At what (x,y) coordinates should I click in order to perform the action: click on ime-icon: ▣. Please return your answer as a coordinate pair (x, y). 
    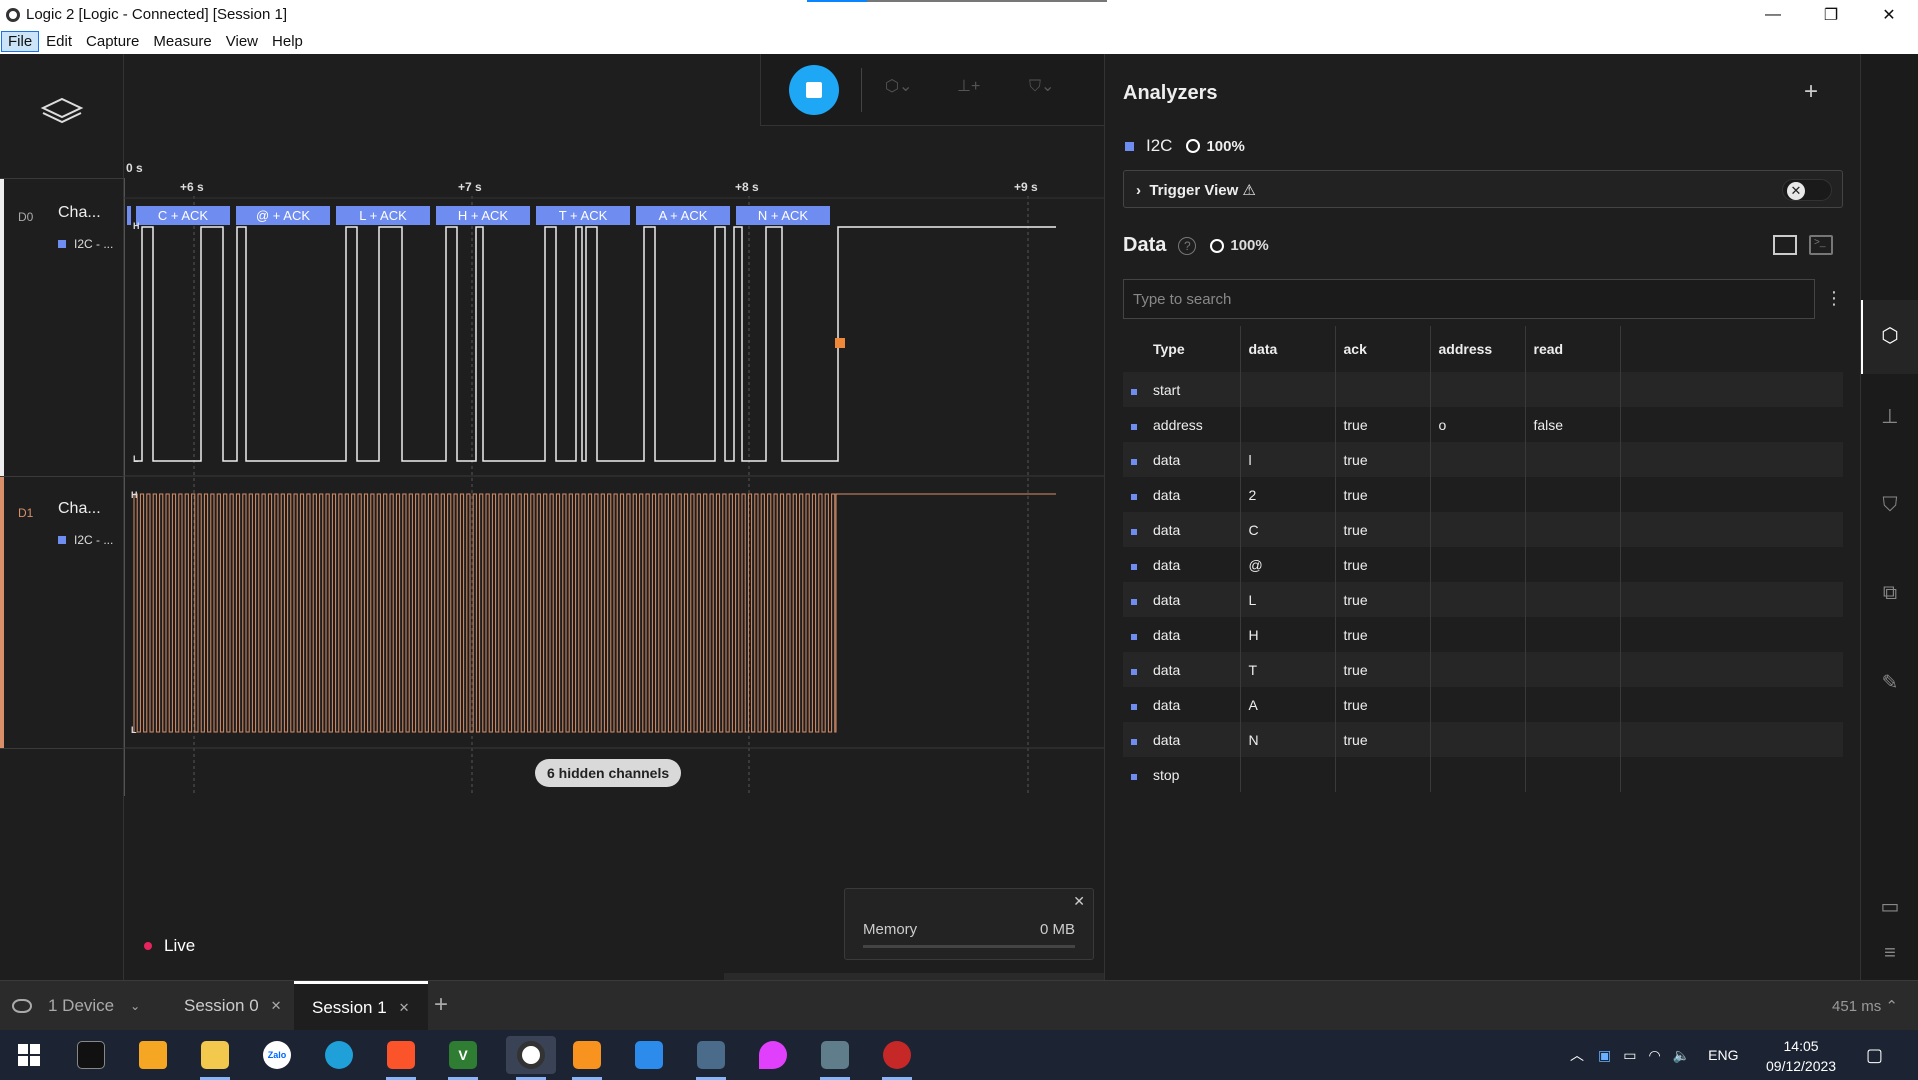
    Looking at the image, I should click on (1604, 1055).